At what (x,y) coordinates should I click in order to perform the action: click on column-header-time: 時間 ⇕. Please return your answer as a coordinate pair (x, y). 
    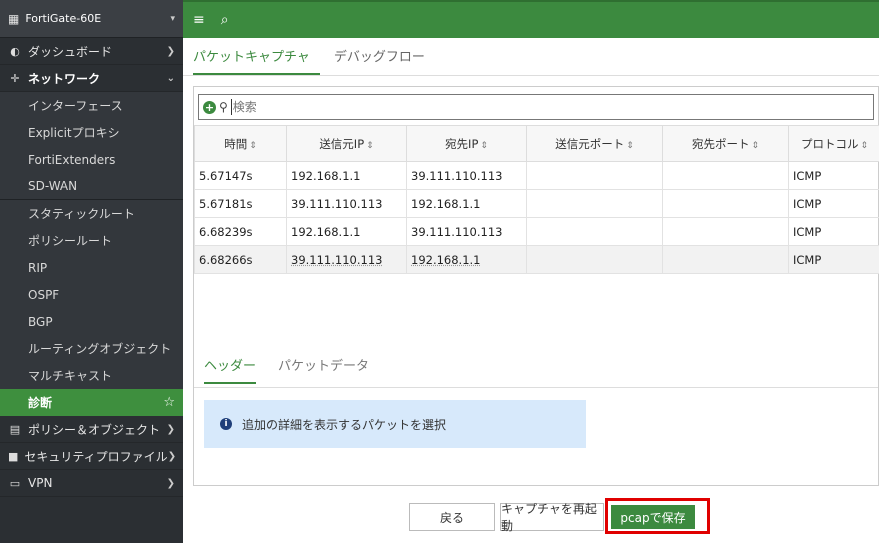
    Looking at the image, I should click on (240, 143).